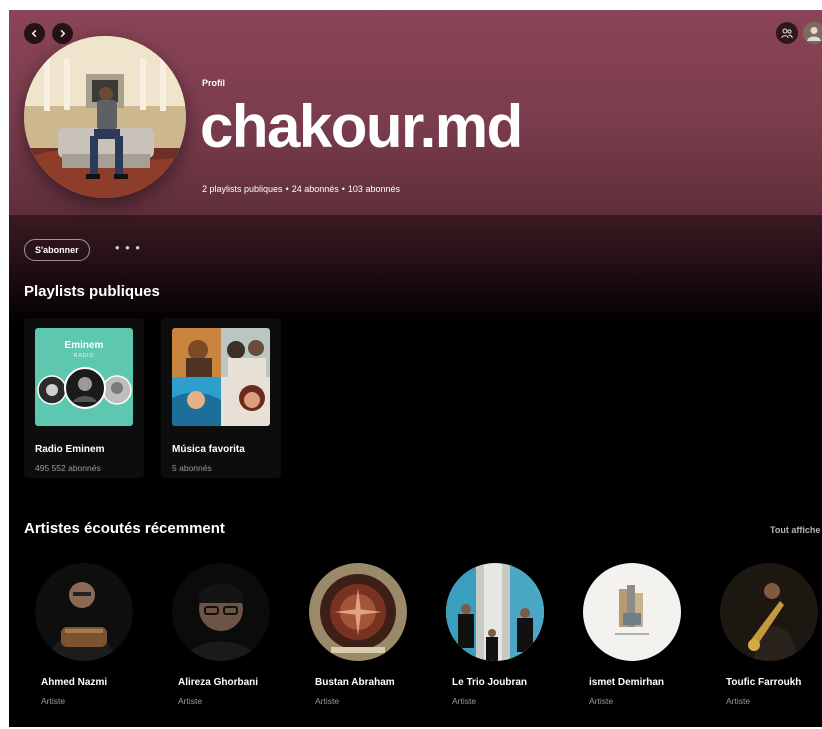  Describe the element at coordinates (92, 291) in the screenshot. I see `playlists-section-title: Playlists publiques` at that location.